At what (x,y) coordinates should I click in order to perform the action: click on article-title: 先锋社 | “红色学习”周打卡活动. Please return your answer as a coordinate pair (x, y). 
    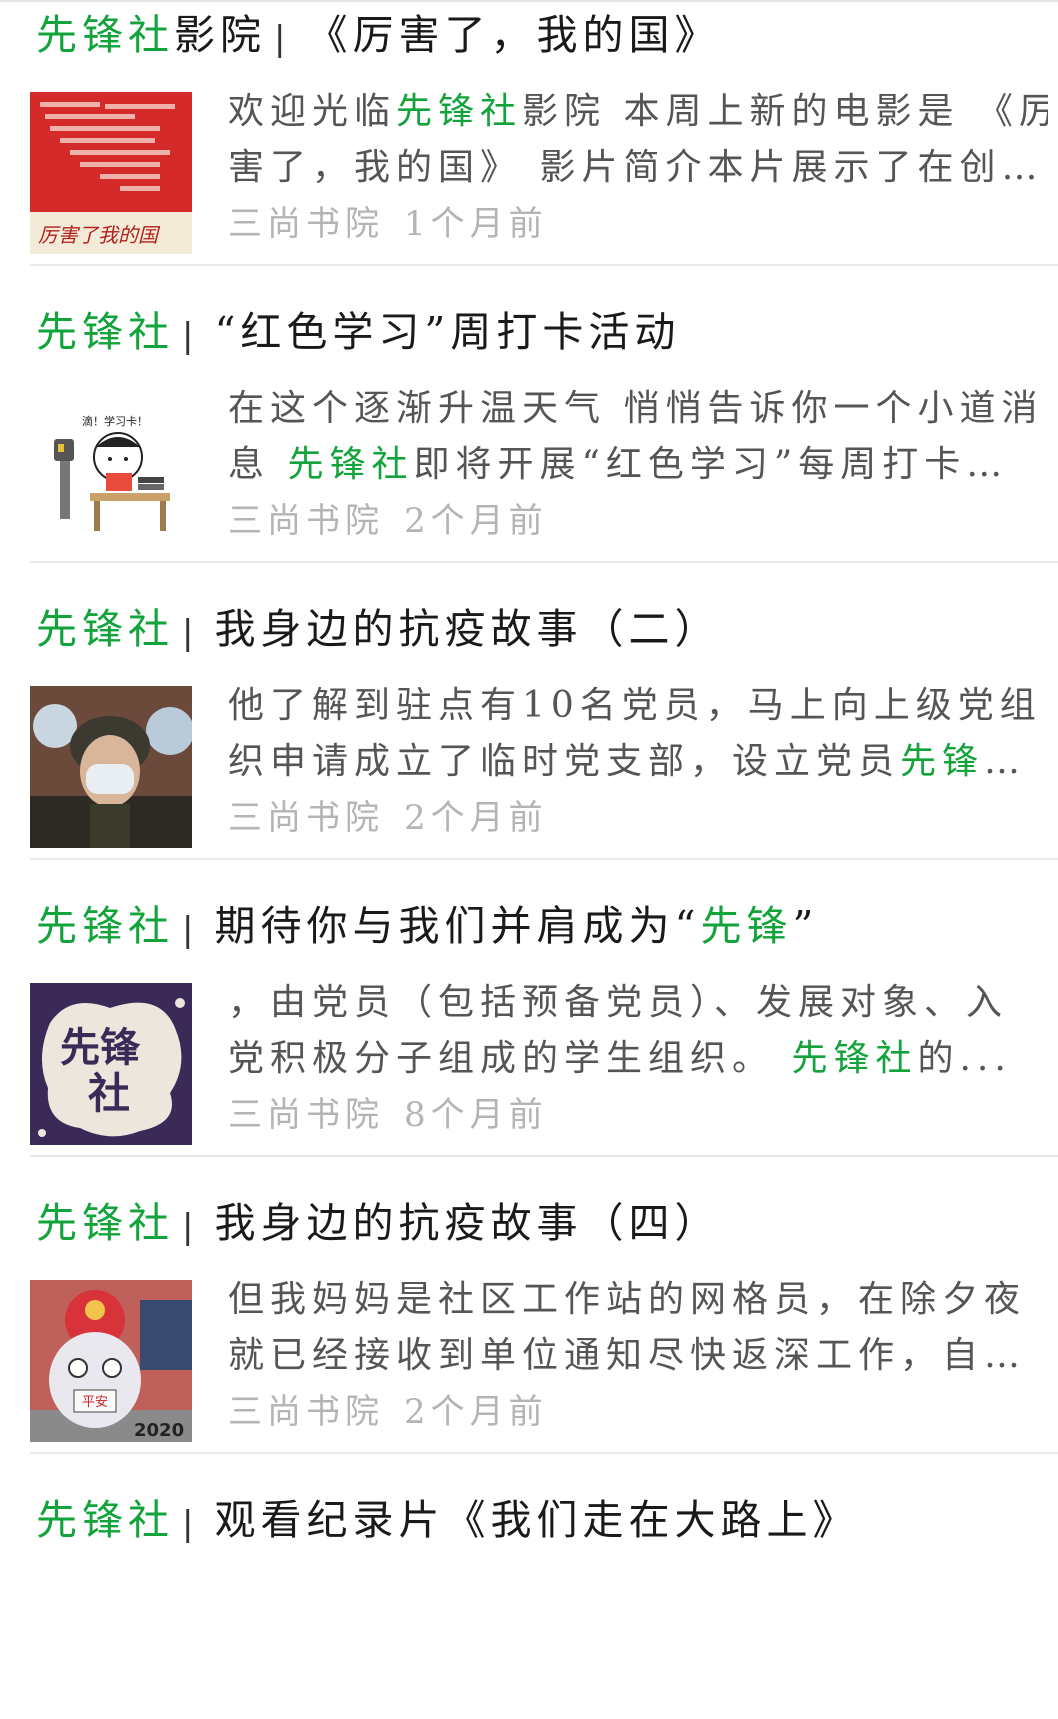
    Looking at the image, I should click on (358, 332).